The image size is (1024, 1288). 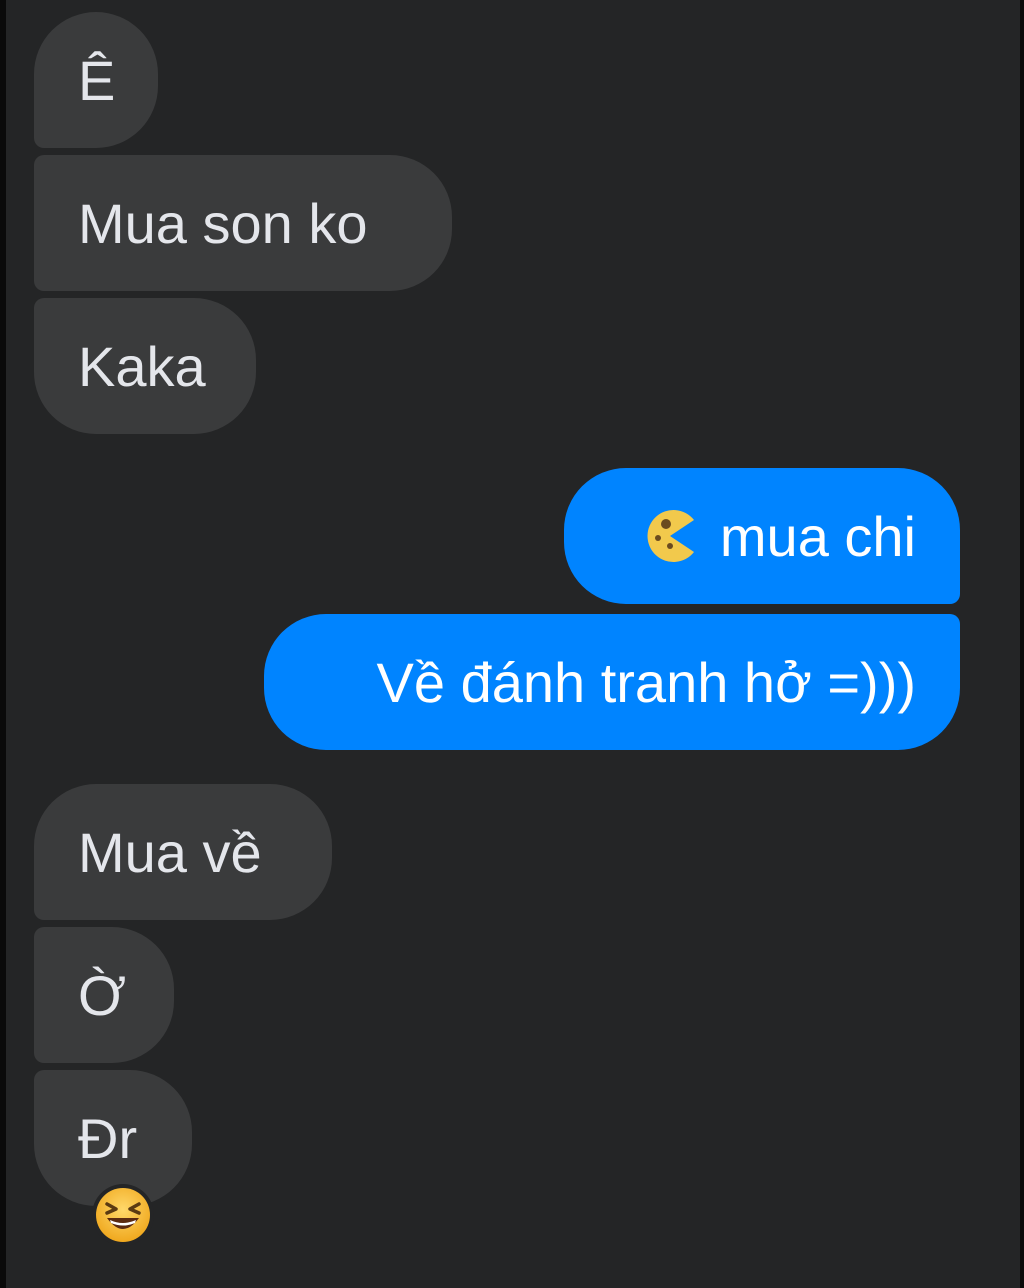 What do you see at coordinates (170, 852) in the screenshot?
I see `message-text: Mua về` at bounding box center [170, 852].